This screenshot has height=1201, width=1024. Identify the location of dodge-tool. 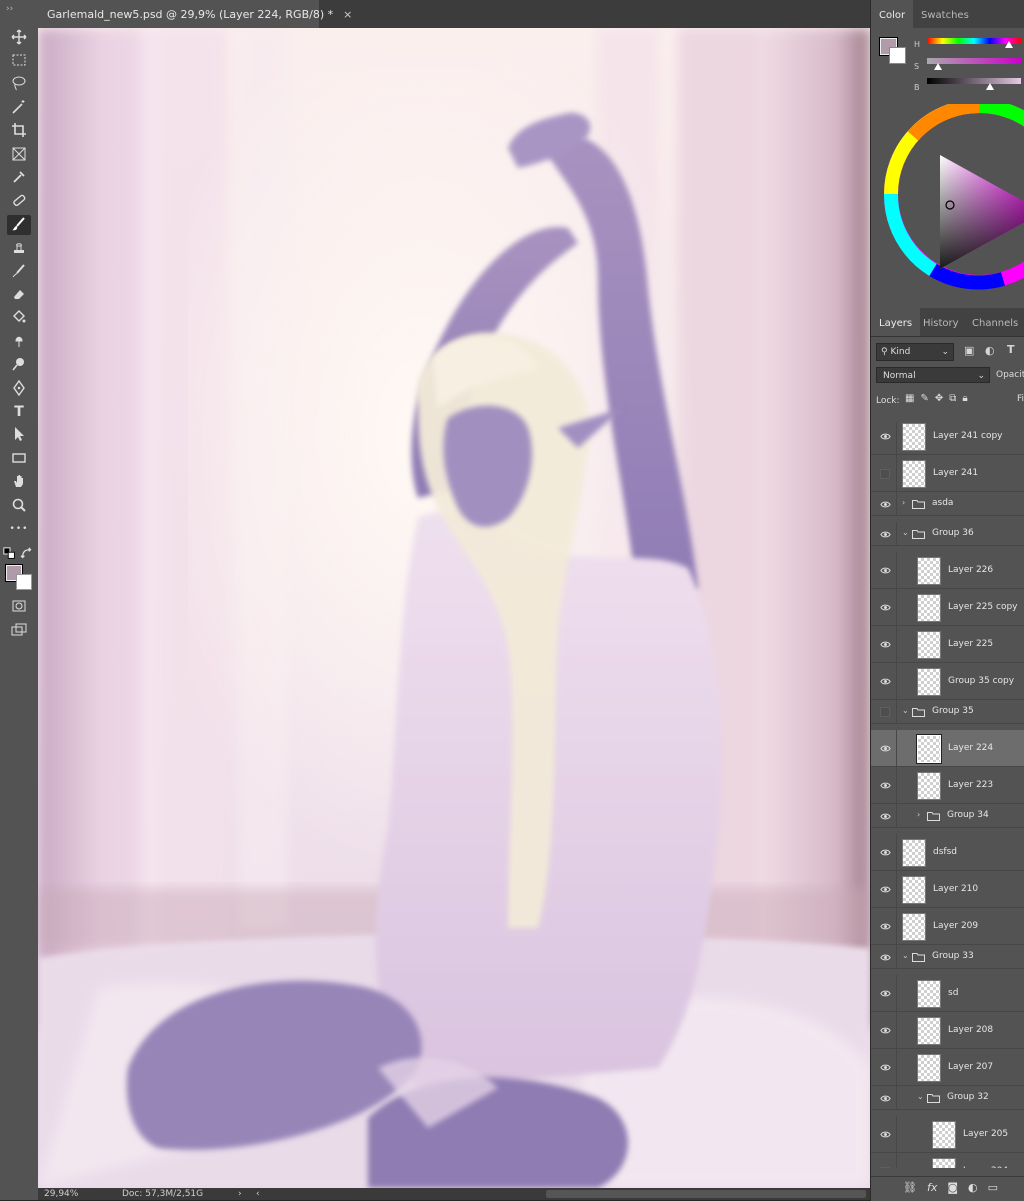
(19, 366).